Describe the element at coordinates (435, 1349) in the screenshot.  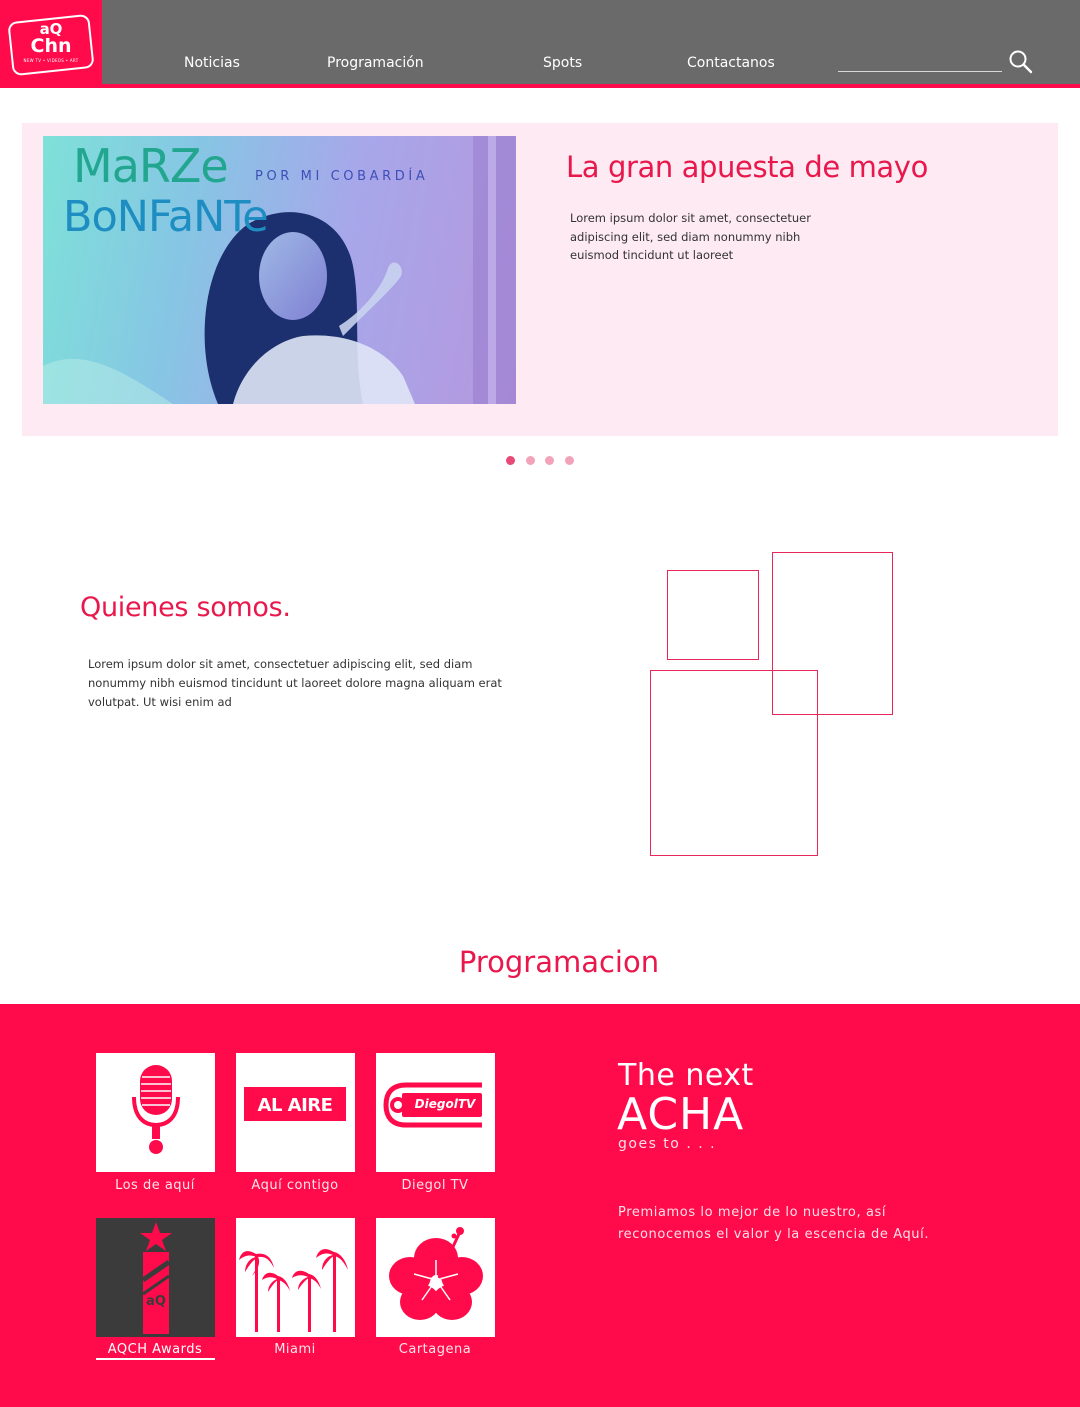
I see `program-label-cartagena: Cartagena` at that location.